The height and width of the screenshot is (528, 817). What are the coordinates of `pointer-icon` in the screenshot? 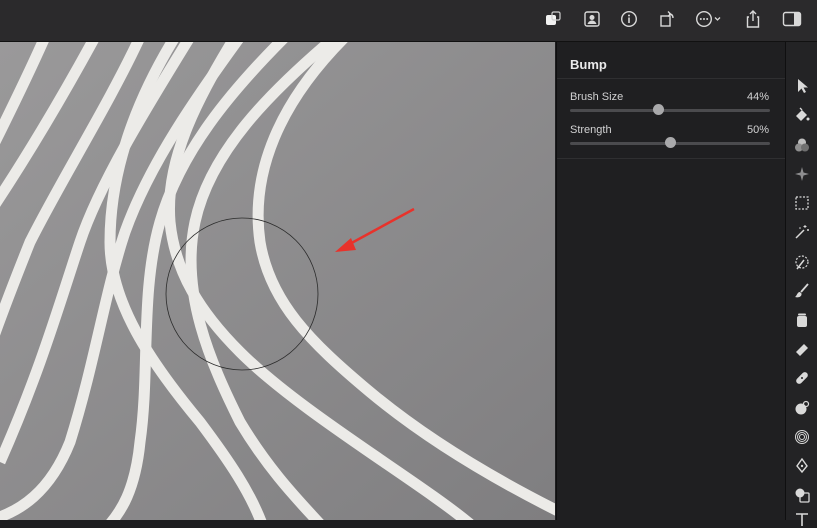 It's located at (802, 86).